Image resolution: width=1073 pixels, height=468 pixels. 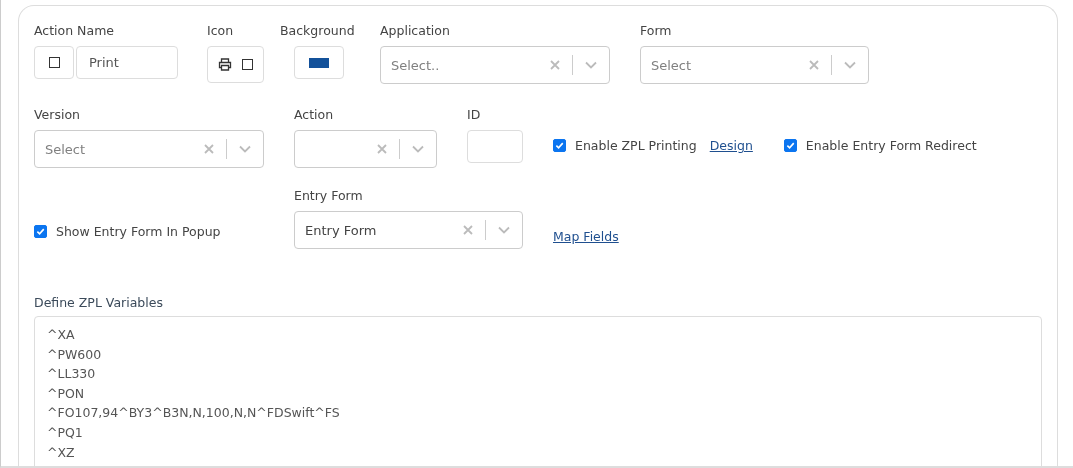 I want to click on code-line: ^LL330, so click(x=72, y=374).